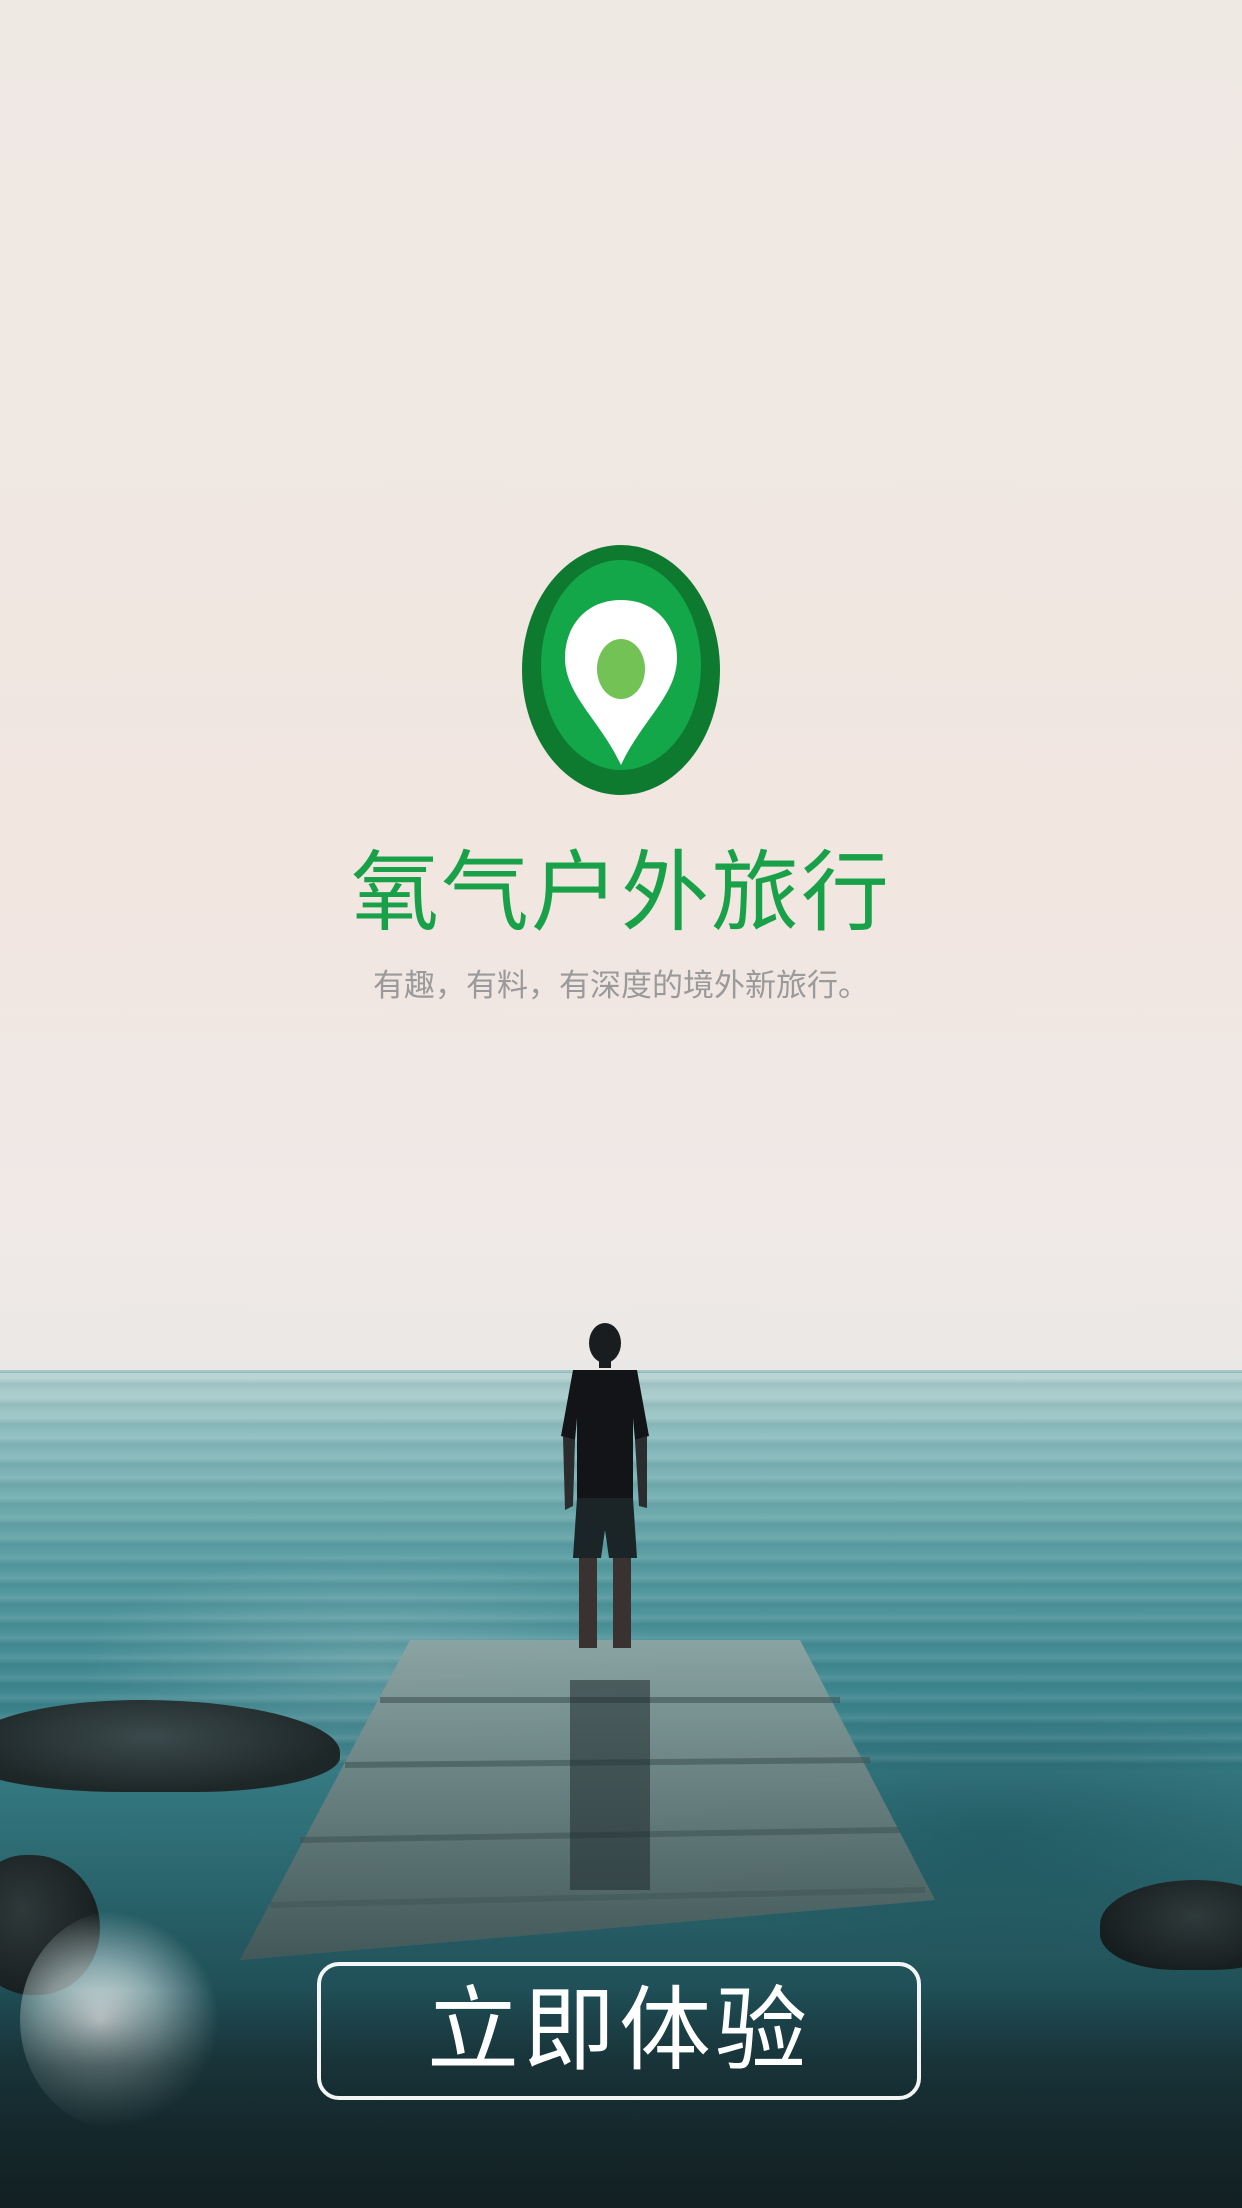  Describe the element at coordinates (620, 892) in the screenshot. I see `app-title: 氧气户外旅行` at that location.